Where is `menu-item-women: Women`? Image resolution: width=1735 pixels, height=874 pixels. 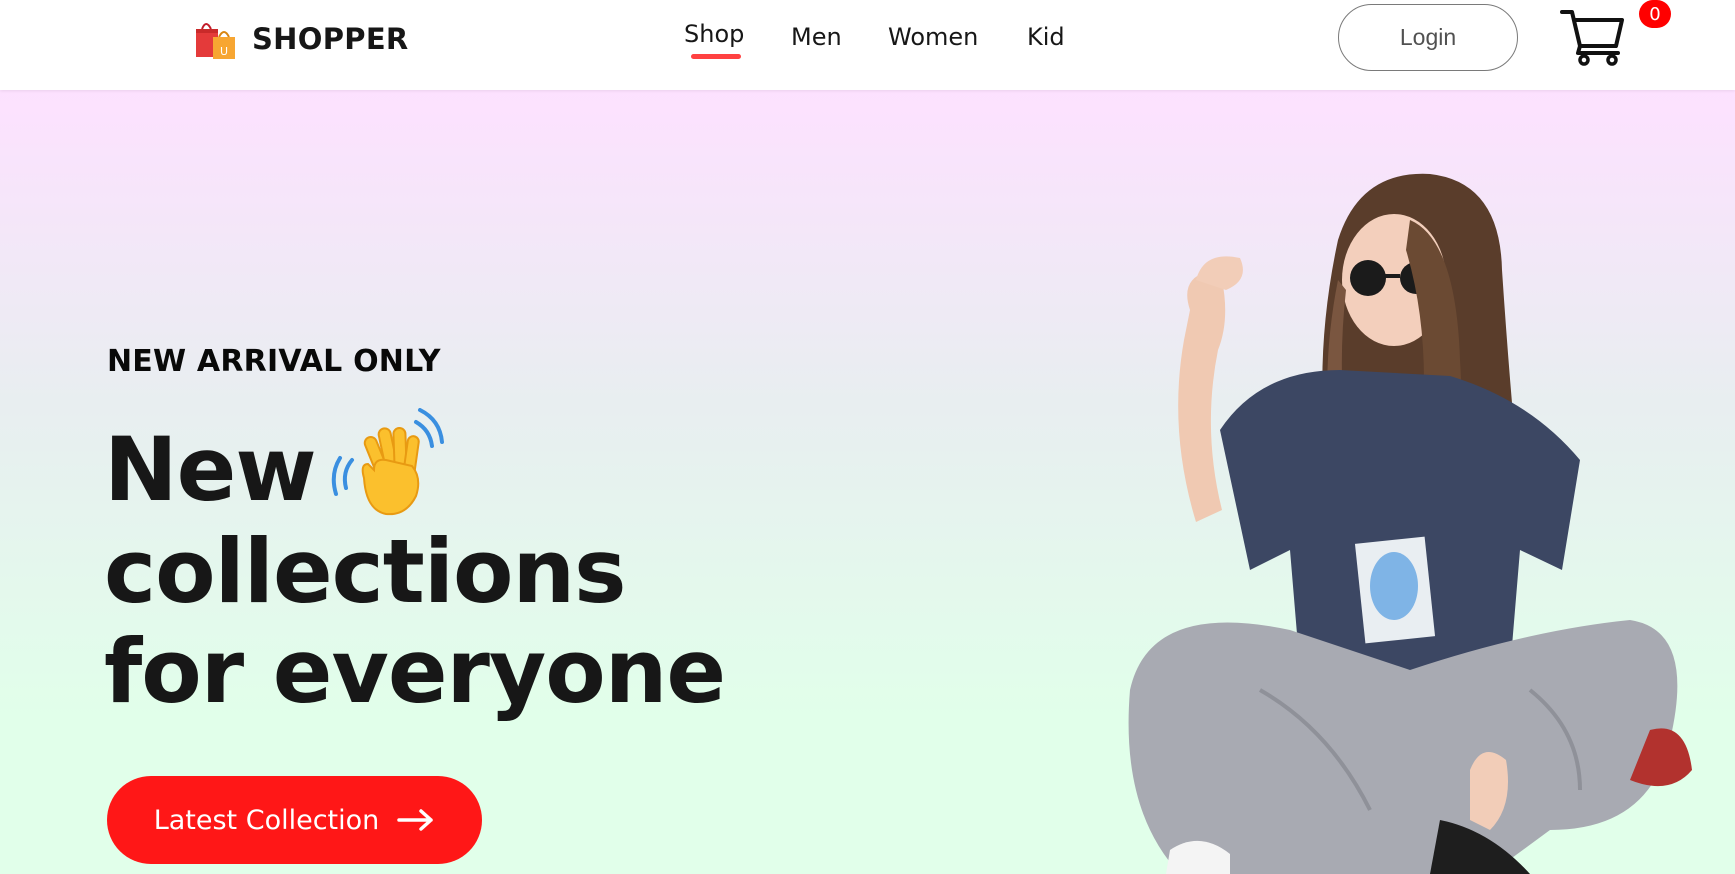 menu-item-women: Women is located at coordinates (933, 37).